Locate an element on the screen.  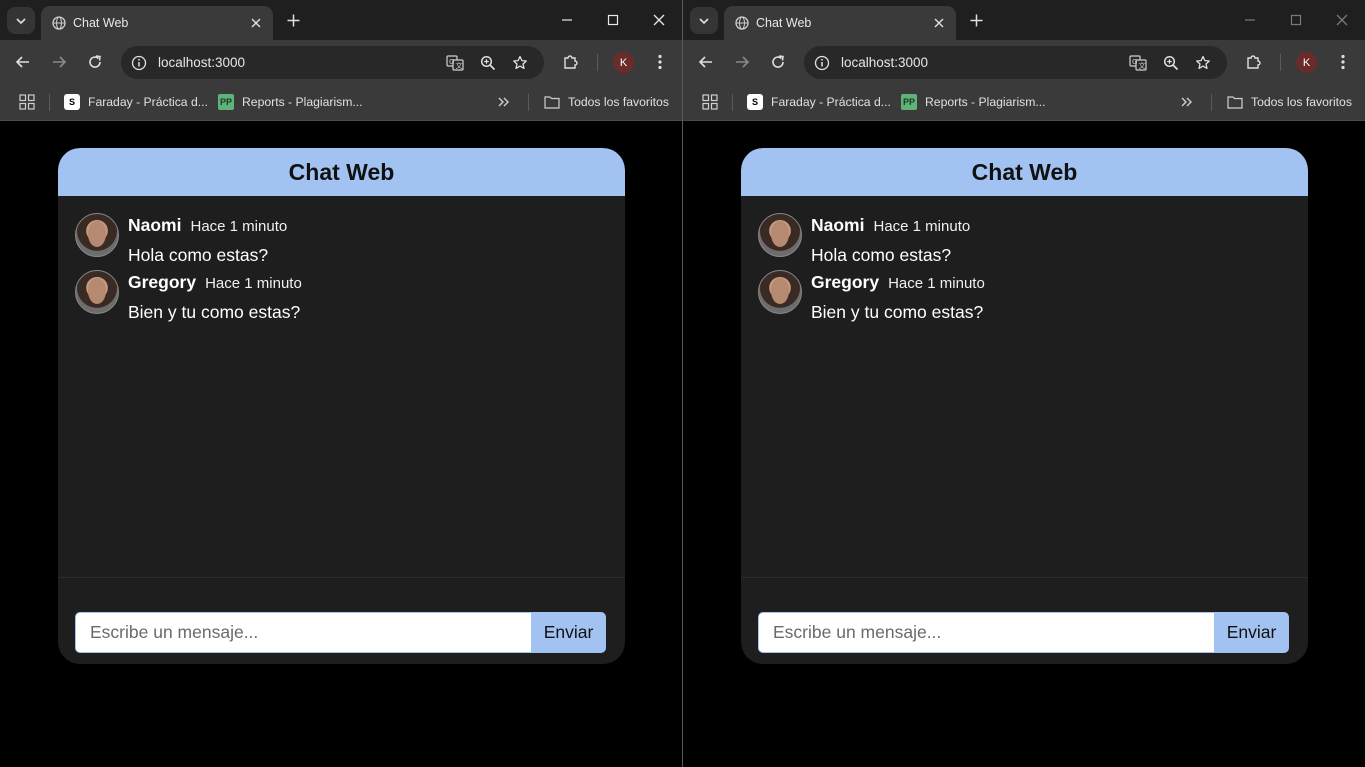
faraday-icon: S is located at coordinates (72, 102).